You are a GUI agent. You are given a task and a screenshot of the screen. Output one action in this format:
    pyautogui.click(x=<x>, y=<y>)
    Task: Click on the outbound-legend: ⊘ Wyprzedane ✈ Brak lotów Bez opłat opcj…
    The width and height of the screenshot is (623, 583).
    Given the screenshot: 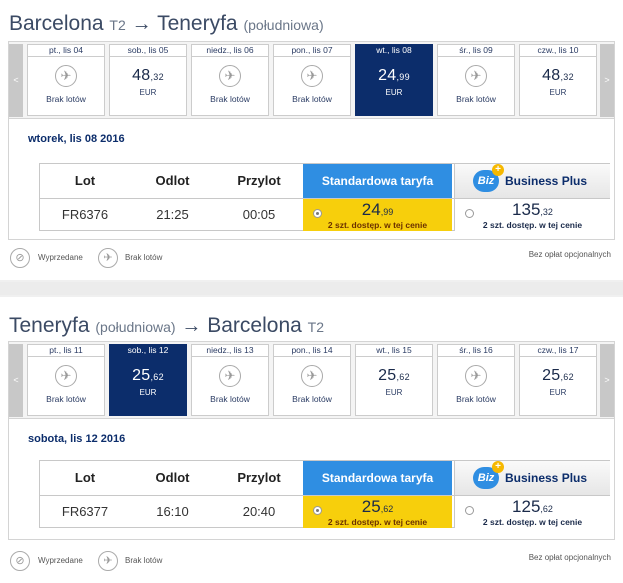 What is the action you would take?
    pyautogui.click(x=311, y=260)
    